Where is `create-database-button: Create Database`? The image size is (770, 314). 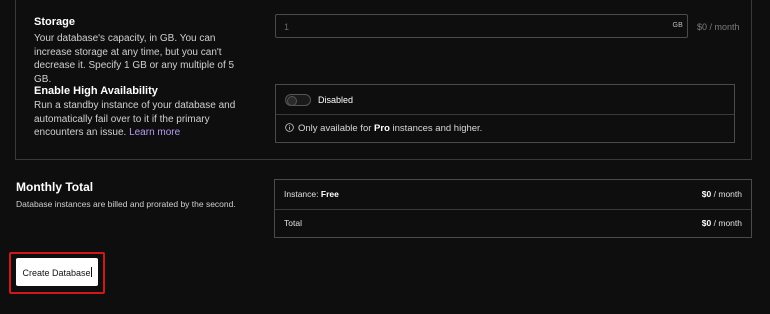 create-database-button: Create Database is located at coordinates (57, 272).